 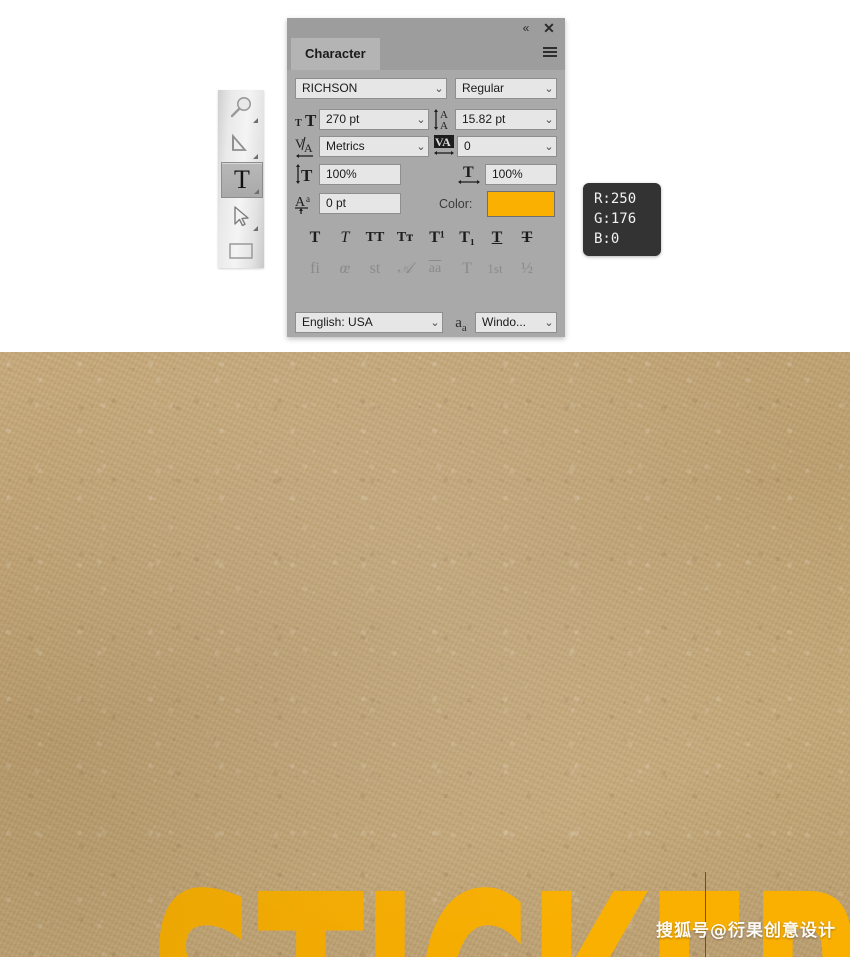 What do you see at coordinates (461, 324) in the screenshot?
I see `anti-aliasing-icon: aa` at bounding box center [461, 324].